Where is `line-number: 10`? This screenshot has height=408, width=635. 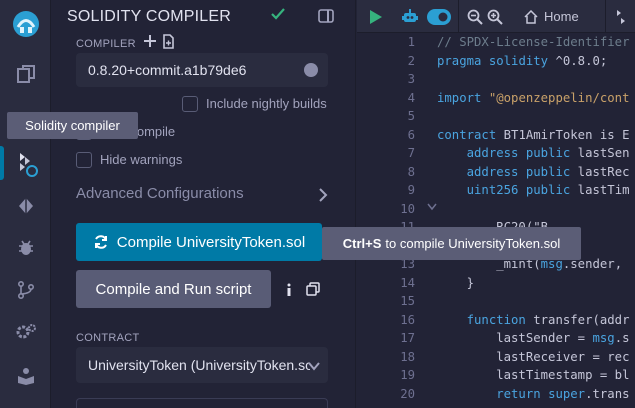 line-number: 10 is located at coordinates (407, 208).